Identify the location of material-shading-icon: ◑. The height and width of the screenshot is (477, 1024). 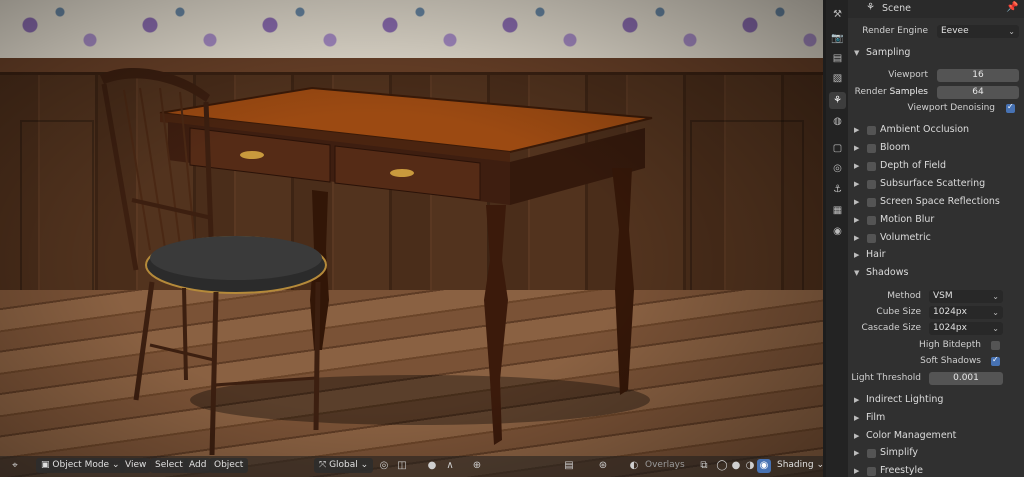
(750, 466).